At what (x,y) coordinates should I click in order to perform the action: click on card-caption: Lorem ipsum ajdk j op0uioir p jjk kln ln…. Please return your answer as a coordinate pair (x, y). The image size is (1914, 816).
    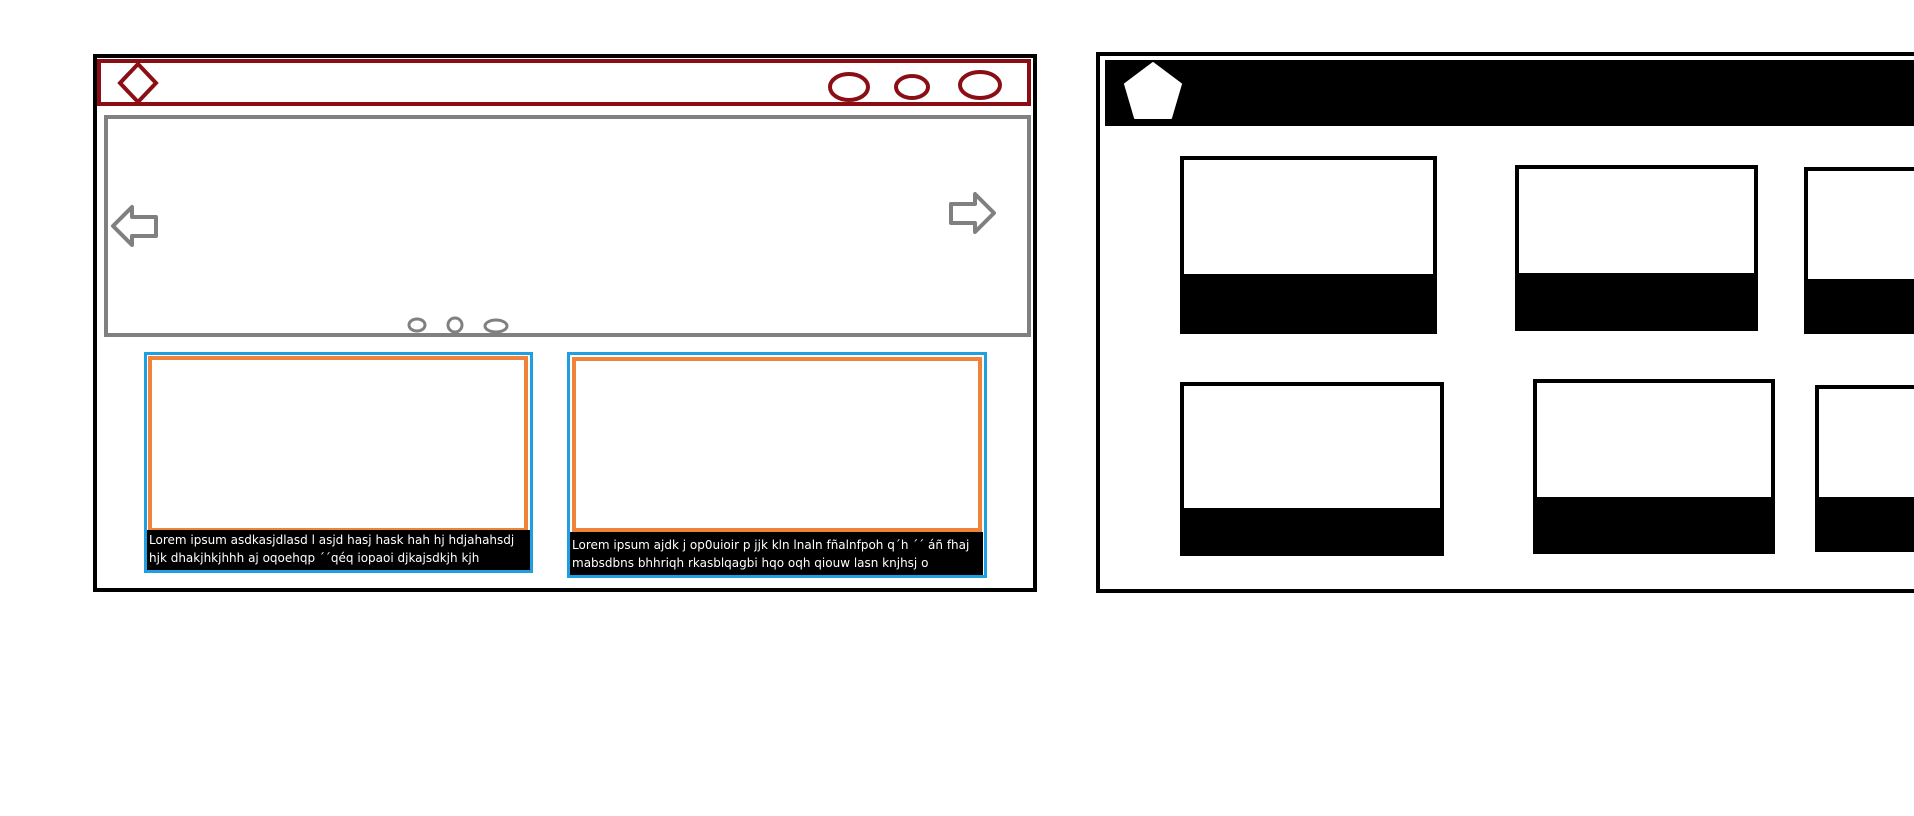
    Looking at the image, I should click on (776, 553).